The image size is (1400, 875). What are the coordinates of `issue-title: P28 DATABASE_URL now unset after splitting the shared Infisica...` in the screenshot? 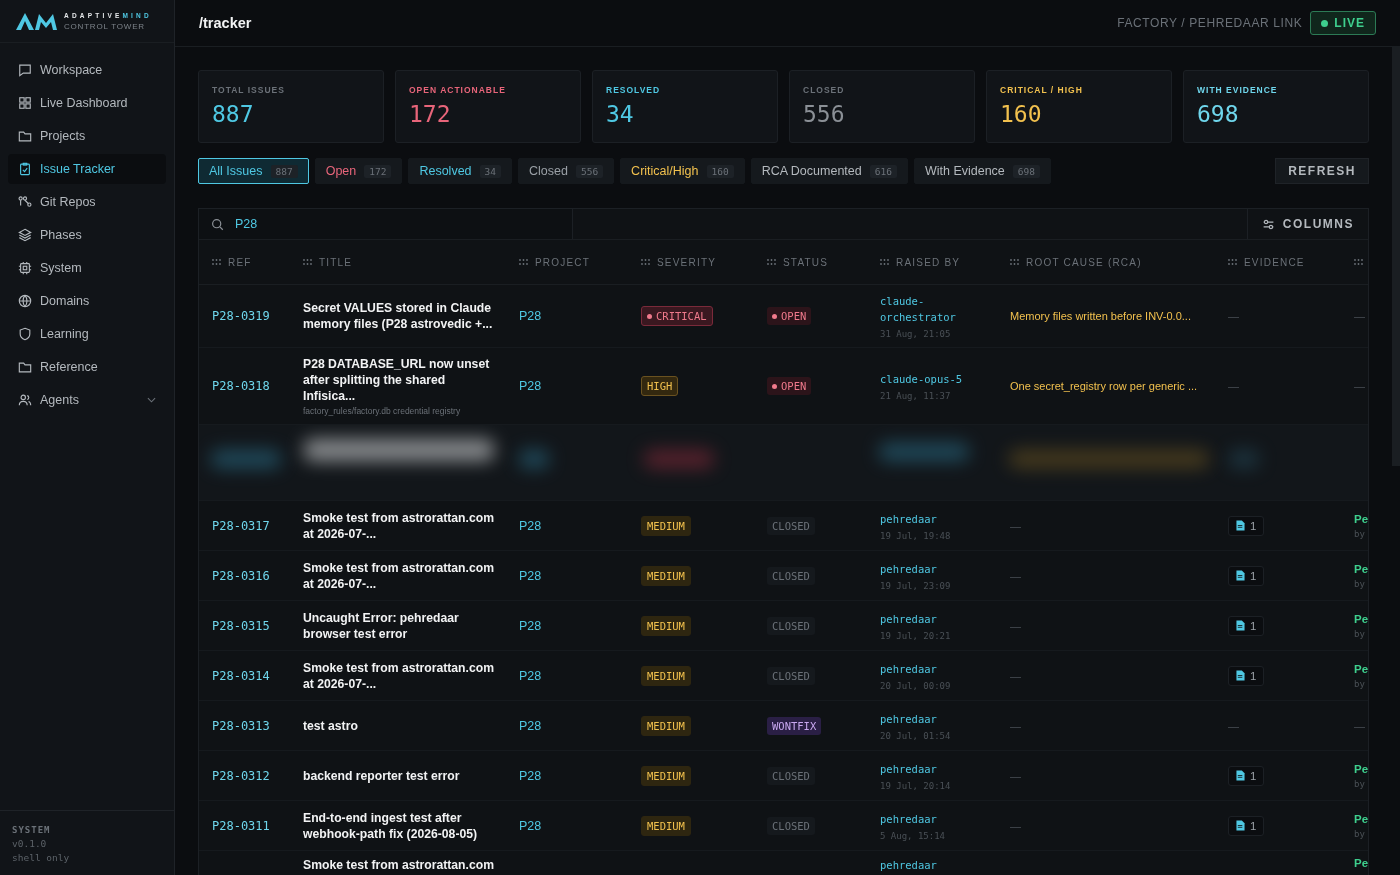 It's located at (401, 380).